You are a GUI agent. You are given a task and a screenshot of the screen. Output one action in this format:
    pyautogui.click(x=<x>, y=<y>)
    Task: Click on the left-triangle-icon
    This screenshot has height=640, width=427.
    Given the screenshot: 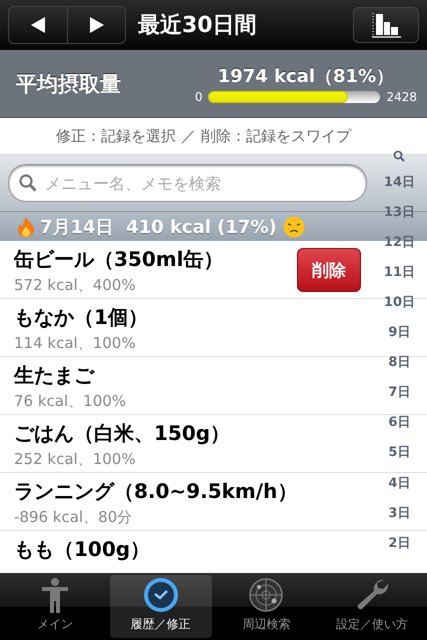 What is the action you would take?
    pyautogui.click(x=38, y=25)
    